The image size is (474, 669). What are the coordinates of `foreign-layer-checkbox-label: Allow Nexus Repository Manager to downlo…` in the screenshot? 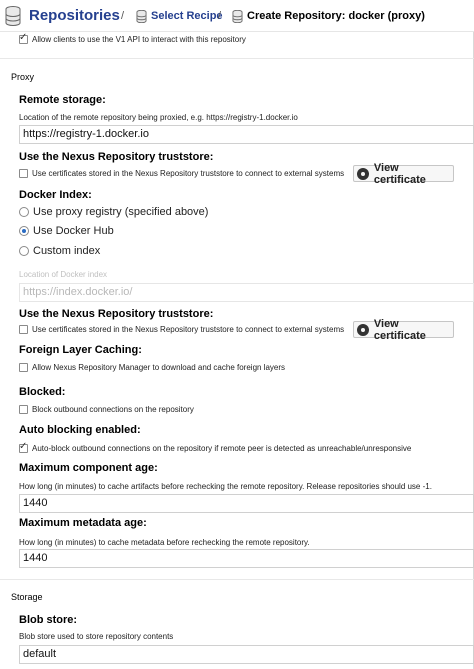 It's located at (159, 367).